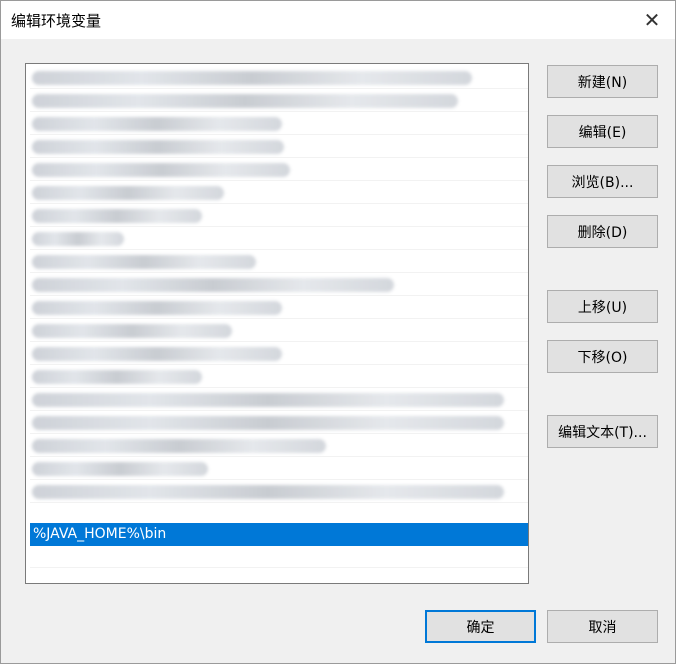 Image resolution: width=676 pixels, height=664 pixels. I want to click on title-bar: 编辑环境变量 ✕, so click(338, 20).